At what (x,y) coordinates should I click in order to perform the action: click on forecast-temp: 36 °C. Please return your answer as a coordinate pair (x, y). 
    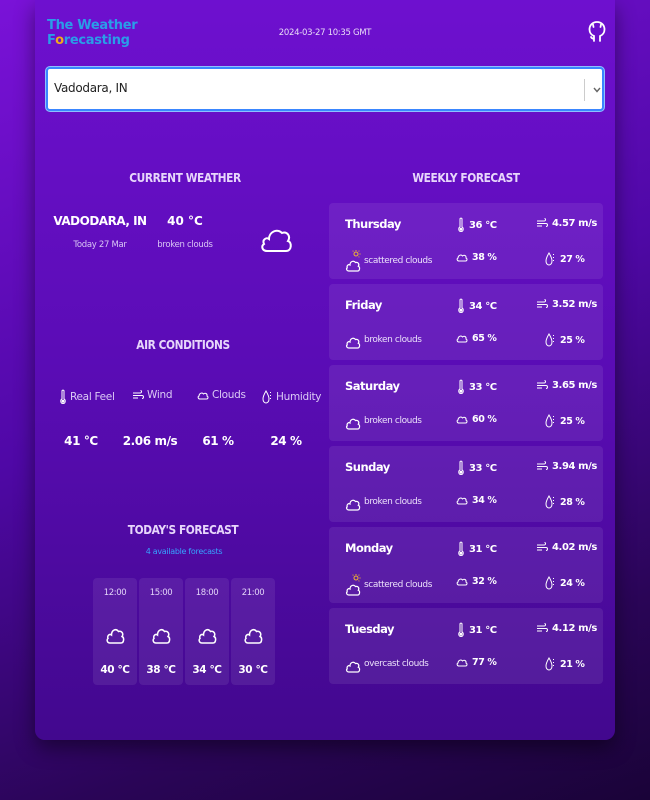
    Looking at the image, I should click on (477, 225).